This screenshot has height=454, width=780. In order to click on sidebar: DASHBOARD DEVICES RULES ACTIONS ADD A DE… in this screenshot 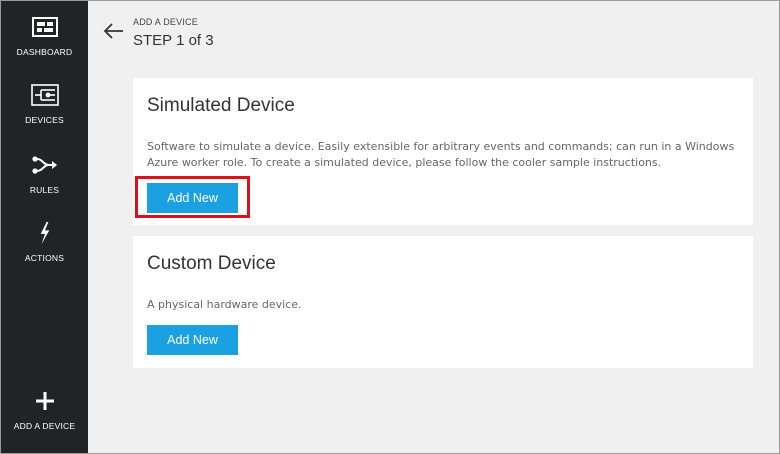, I will do `click(44, 227)`.